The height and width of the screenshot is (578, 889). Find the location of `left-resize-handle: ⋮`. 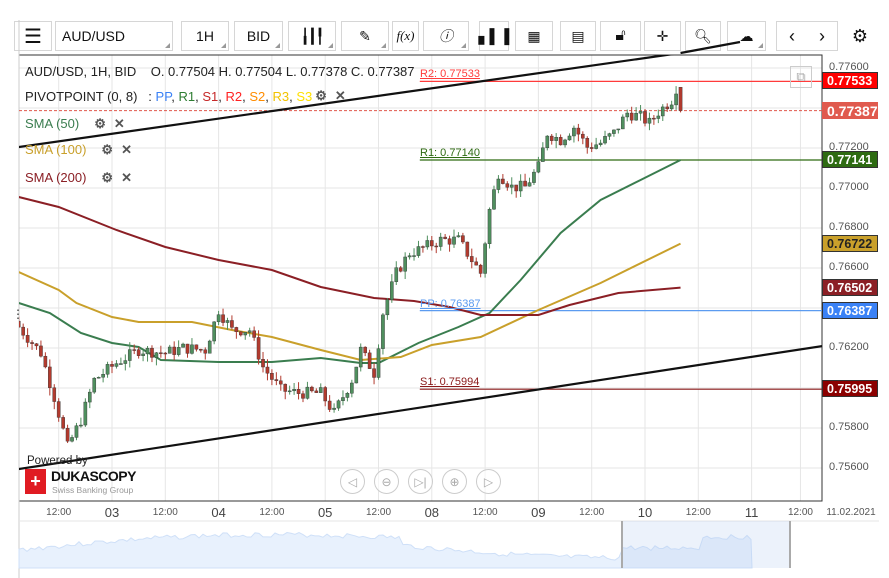

left-resize-handle: ⋮ is located at coordinates (18, 314).